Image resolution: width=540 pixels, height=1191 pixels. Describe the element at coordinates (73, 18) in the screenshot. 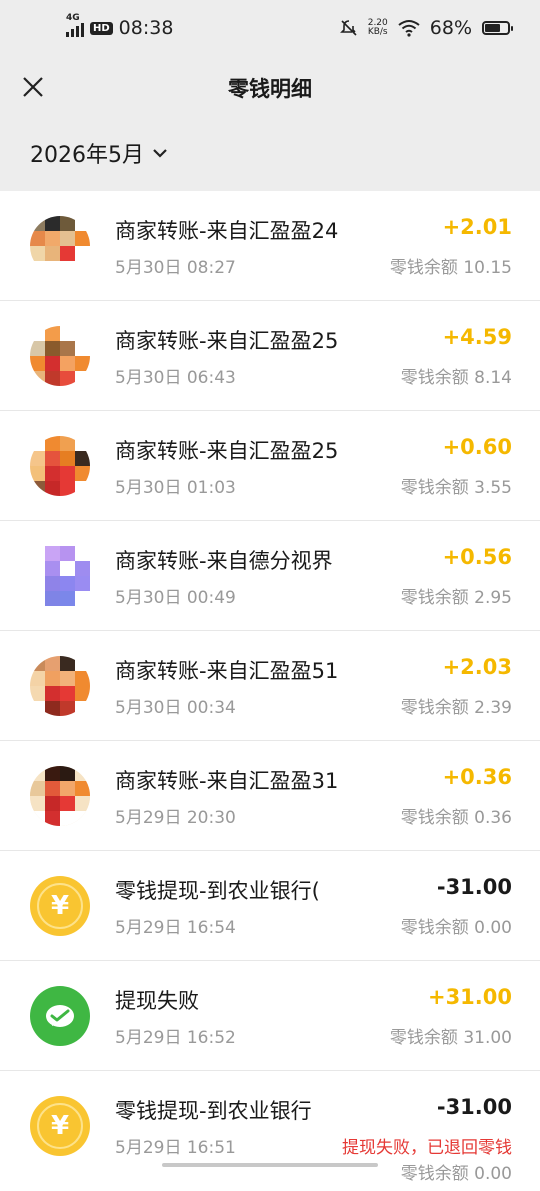

I see `network-type: 4G` at that location.